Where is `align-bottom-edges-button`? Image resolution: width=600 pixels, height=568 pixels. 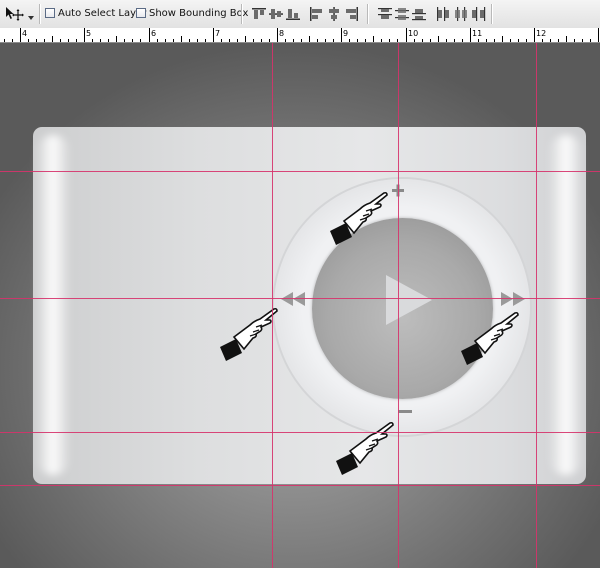 align-bottom-edges-button is located at coordinates (293, 14).